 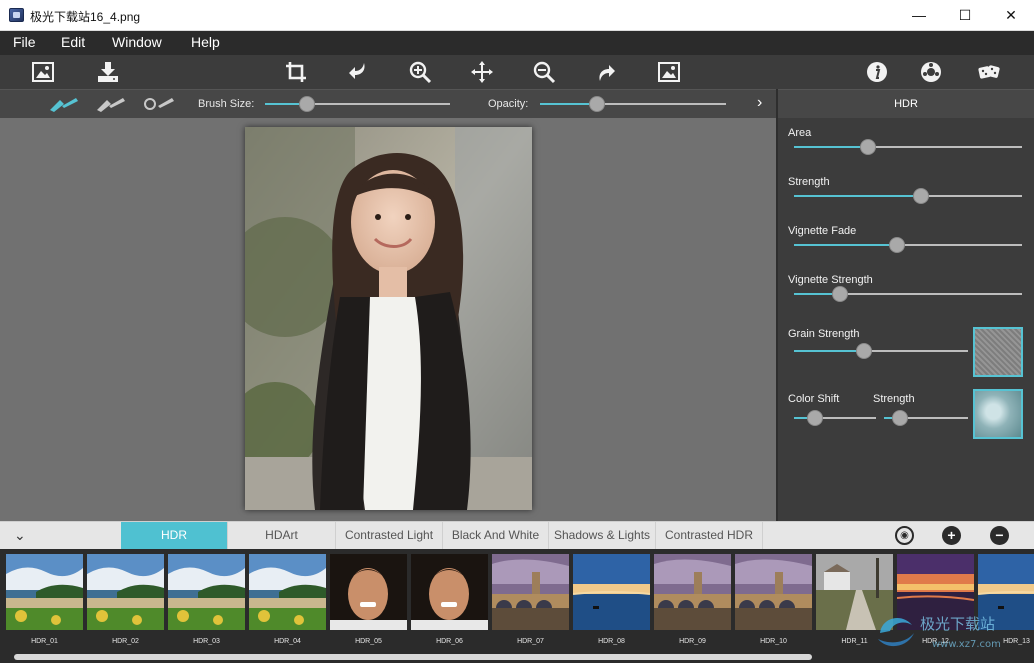 What do you see at coordinates (881, 351) in the screenshot?
I see `grain-strength-slider` at bounding box center [881, 351].